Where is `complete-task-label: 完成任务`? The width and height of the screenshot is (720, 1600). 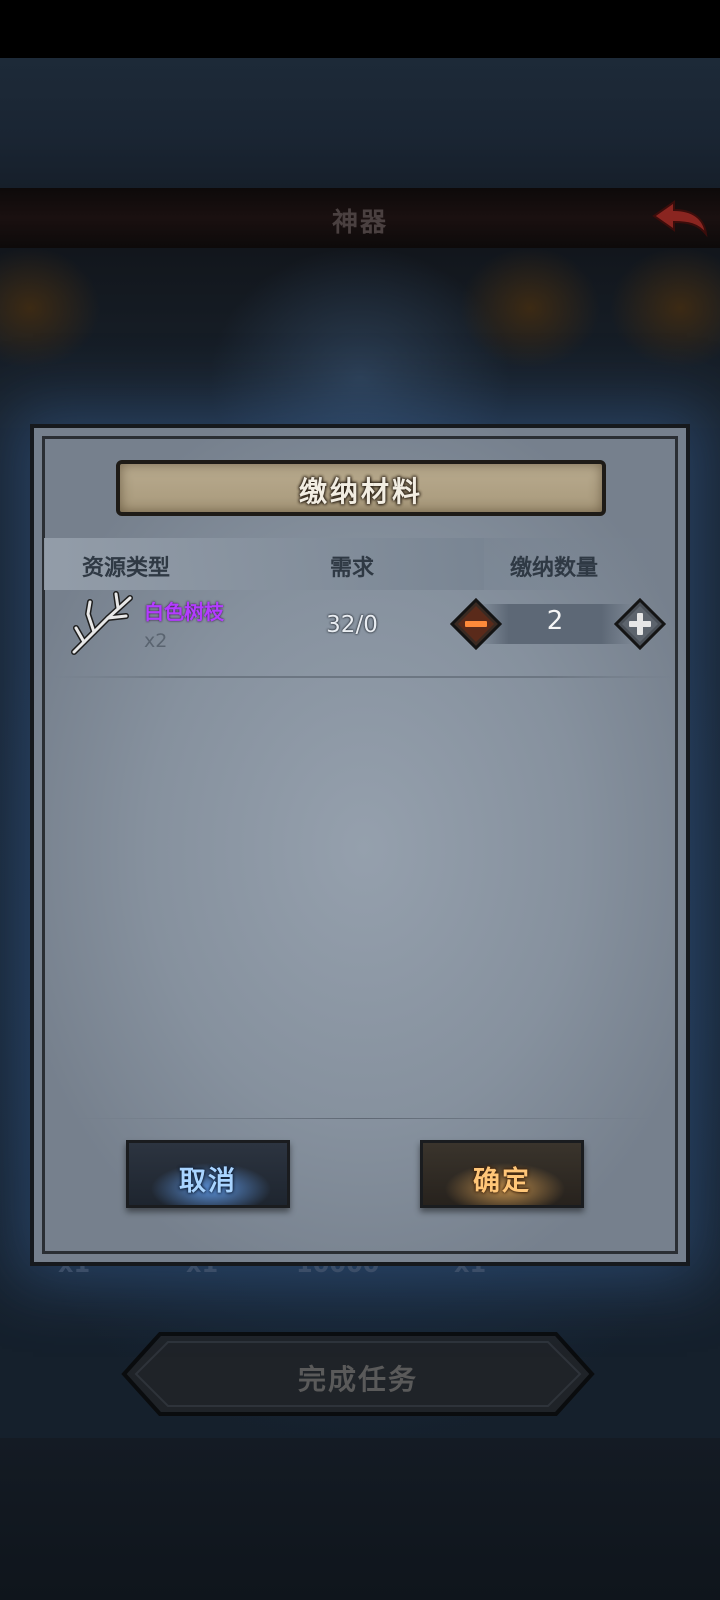 complete-task-label: 完成任务 is located at coordinates (357, 1379).